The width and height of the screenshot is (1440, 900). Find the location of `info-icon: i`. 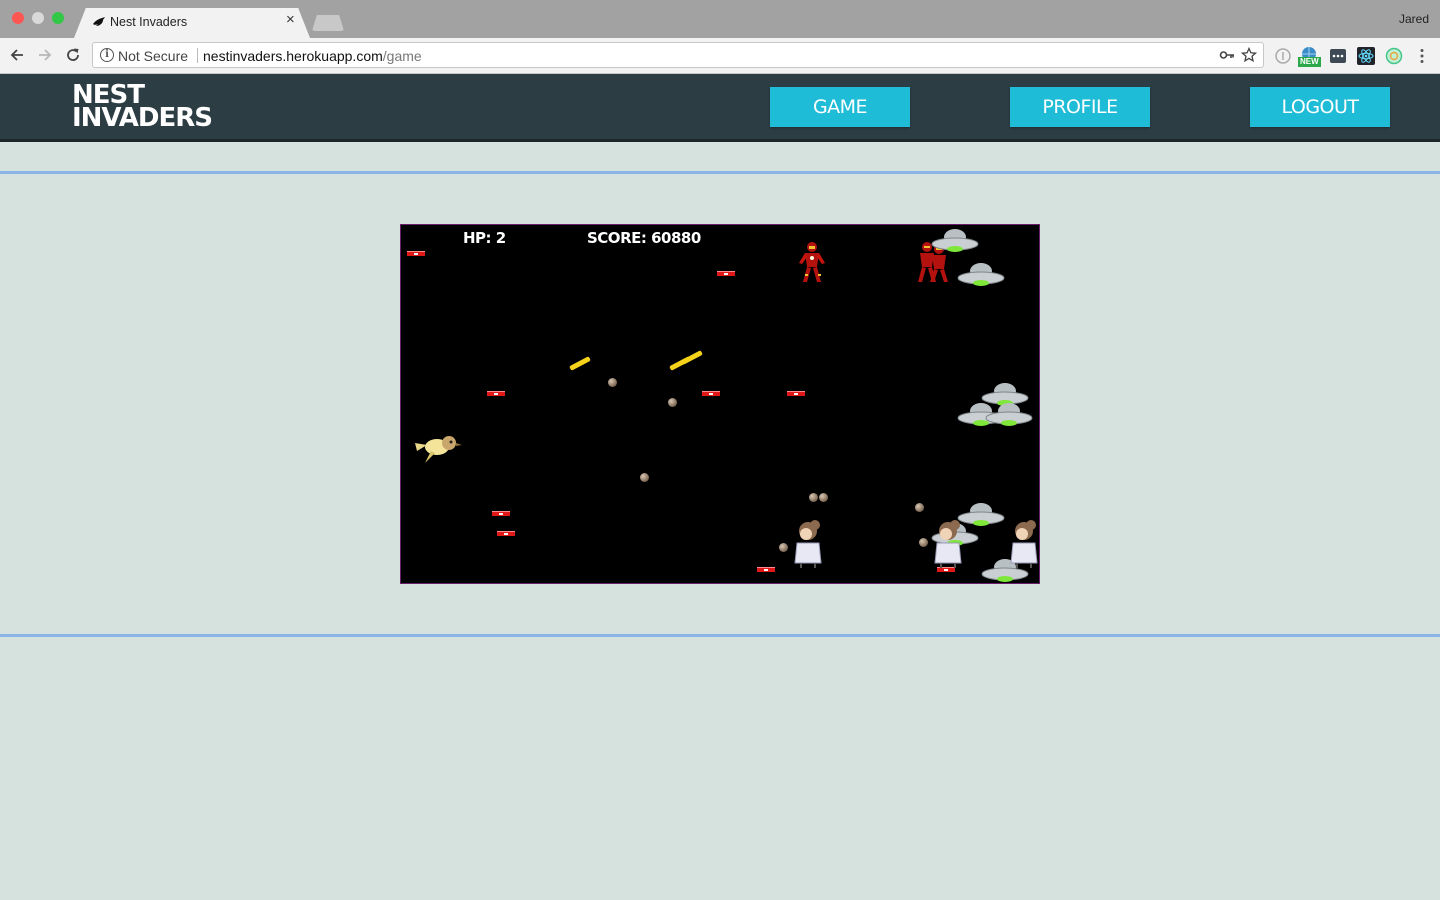

info-icon: i is located at coordinates (107, 55).